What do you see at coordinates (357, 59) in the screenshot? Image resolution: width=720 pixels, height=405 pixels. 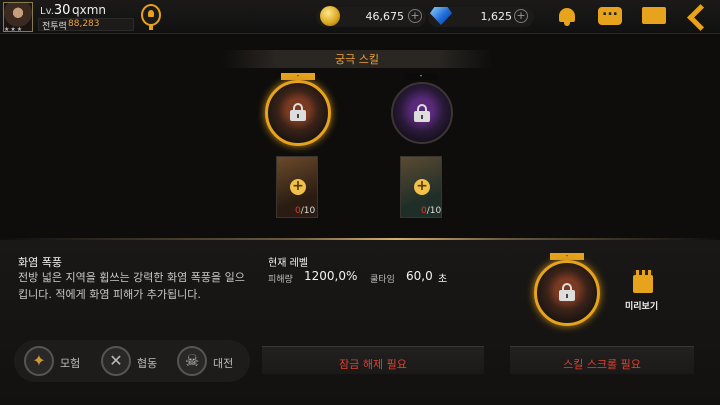 I see `ultimate-title: 궁극 스킬` at bounding box center [357, 59].